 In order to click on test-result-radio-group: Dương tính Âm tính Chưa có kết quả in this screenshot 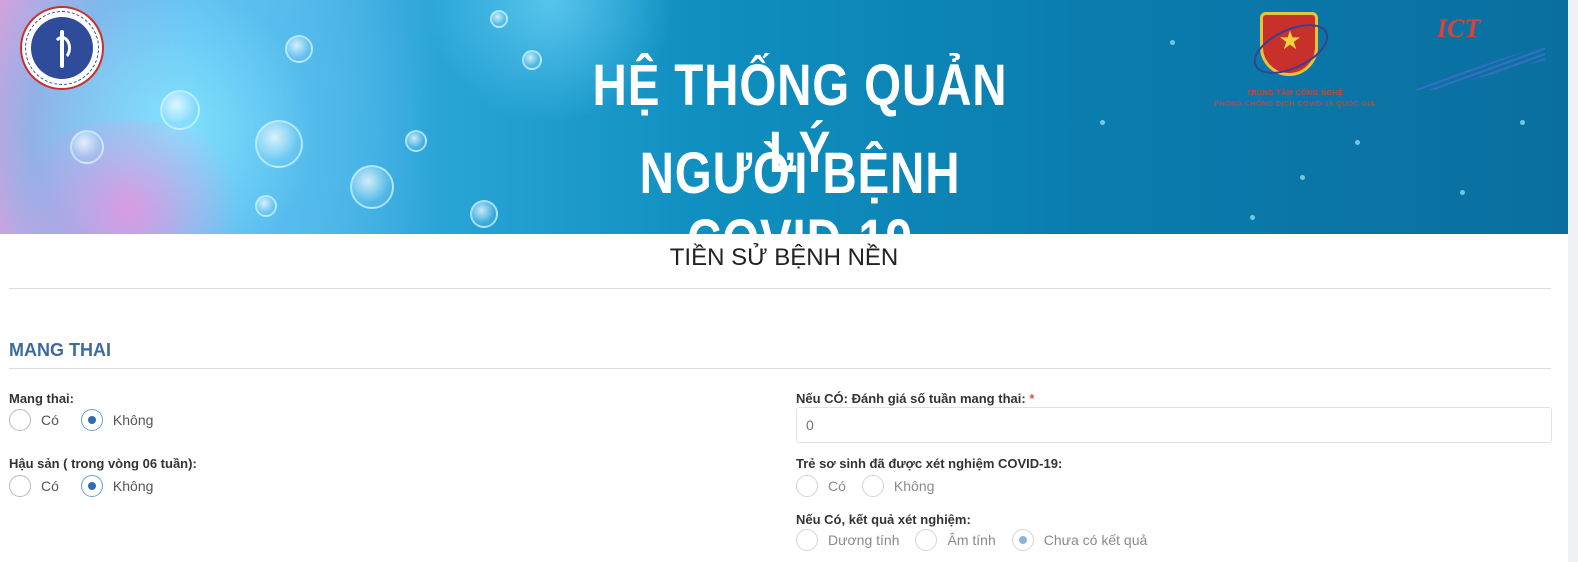, I will do `click(976, 540)`.